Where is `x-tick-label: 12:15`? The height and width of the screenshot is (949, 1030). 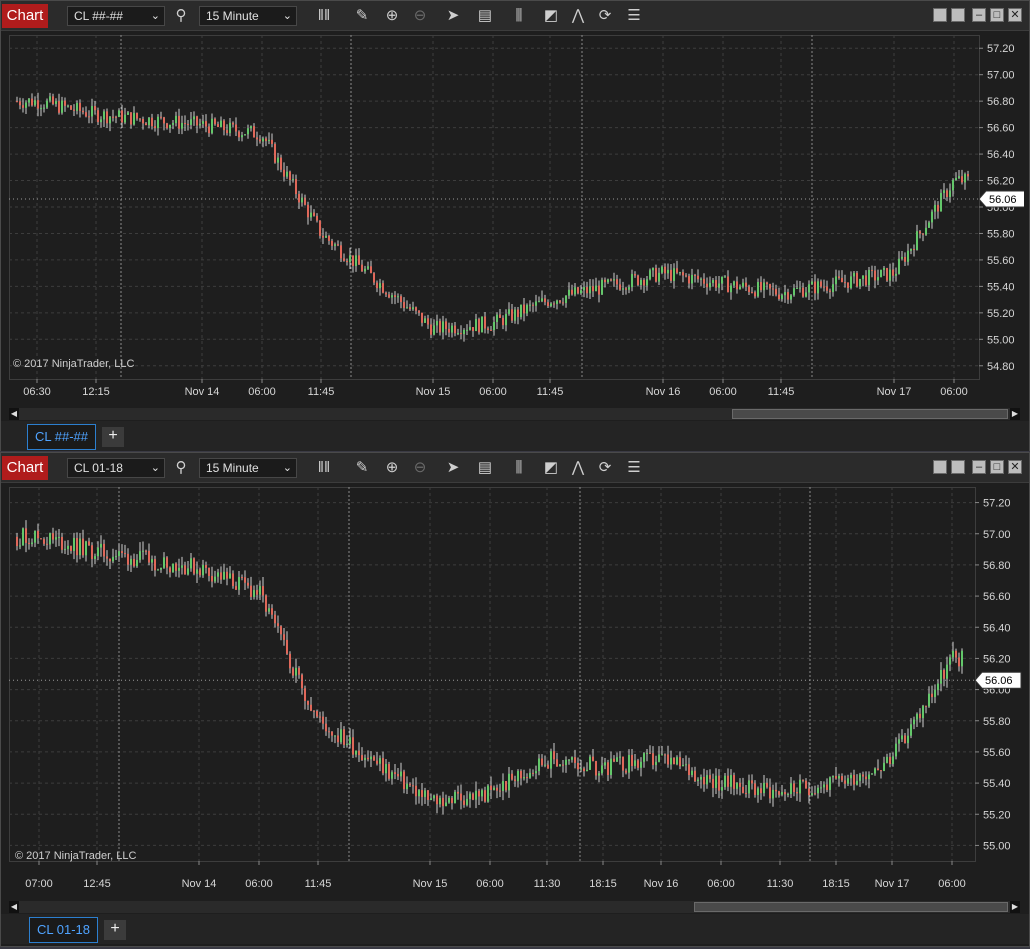
x-tick-label: 12:15 is located at coordinates (96, 392).